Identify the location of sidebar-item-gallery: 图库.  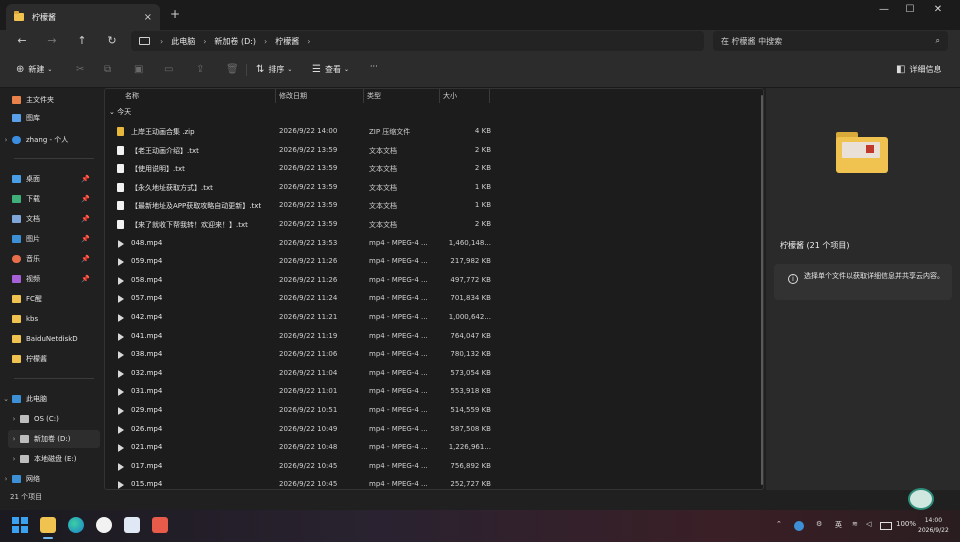
(50, 118).